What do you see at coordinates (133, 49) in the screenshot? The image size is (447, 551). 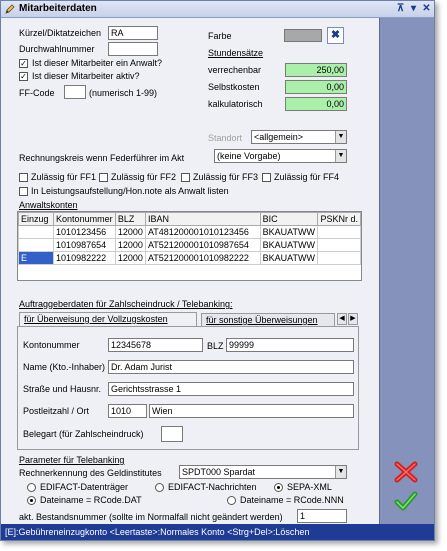 I see `durchwahl-input` at bounding box center [133, 49].